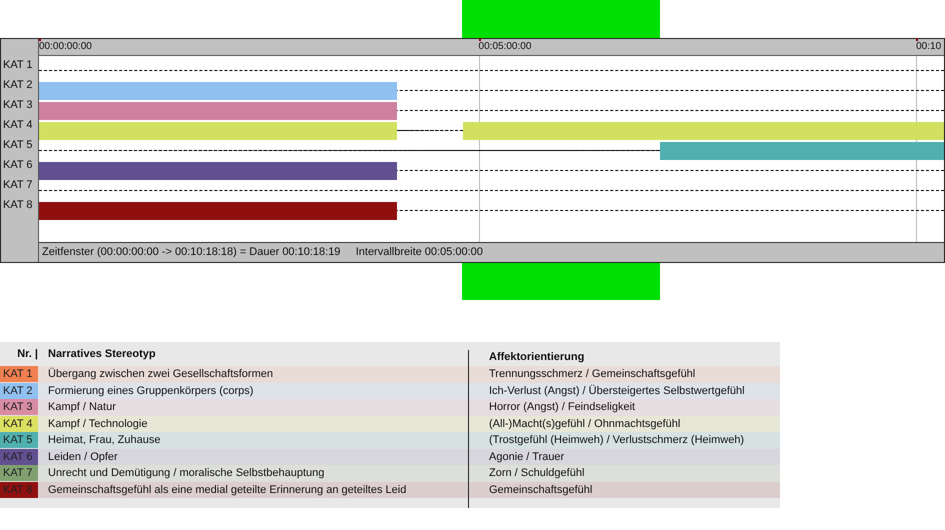  I want to click on stereotype-text: Heimat, Frau, Zuhause, so click(104, 440).